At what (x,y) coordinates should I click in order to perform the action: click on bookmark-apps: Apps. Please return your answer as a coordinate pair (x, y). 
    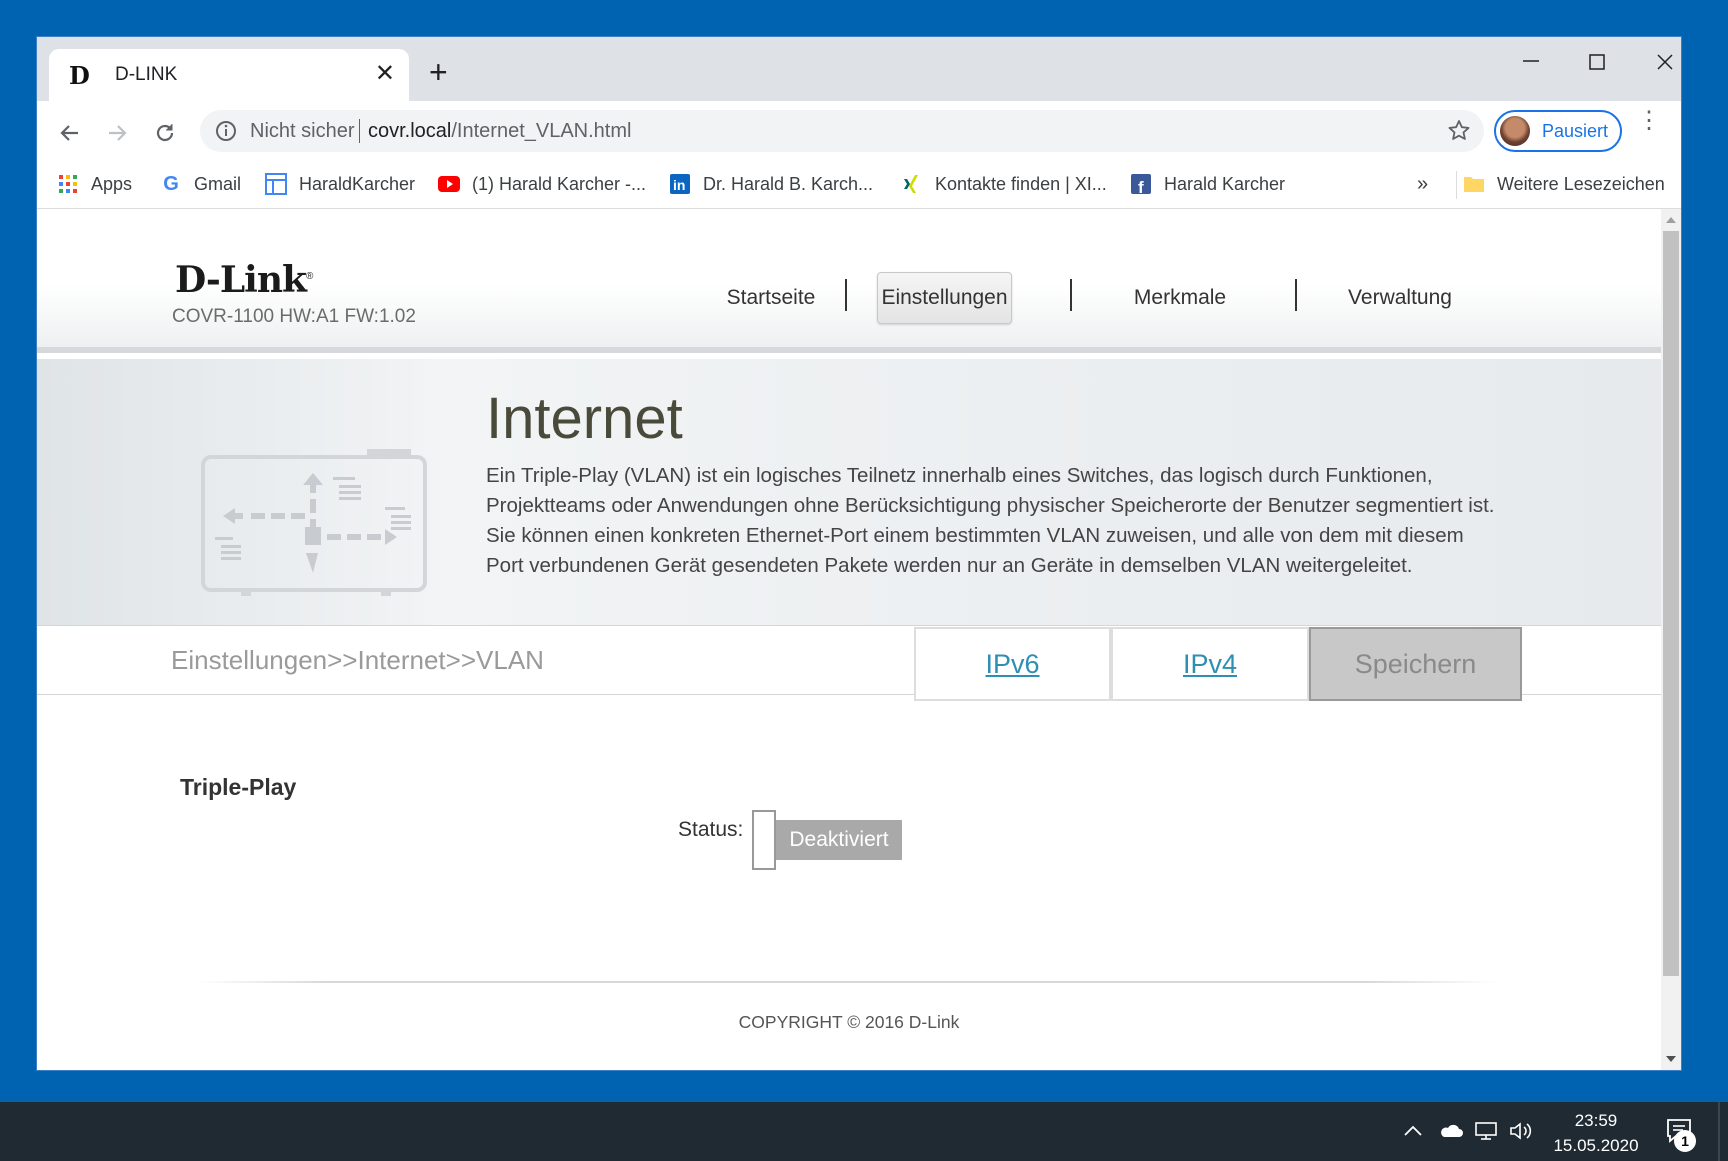
    Looking at the image, I should click on (94, 184).